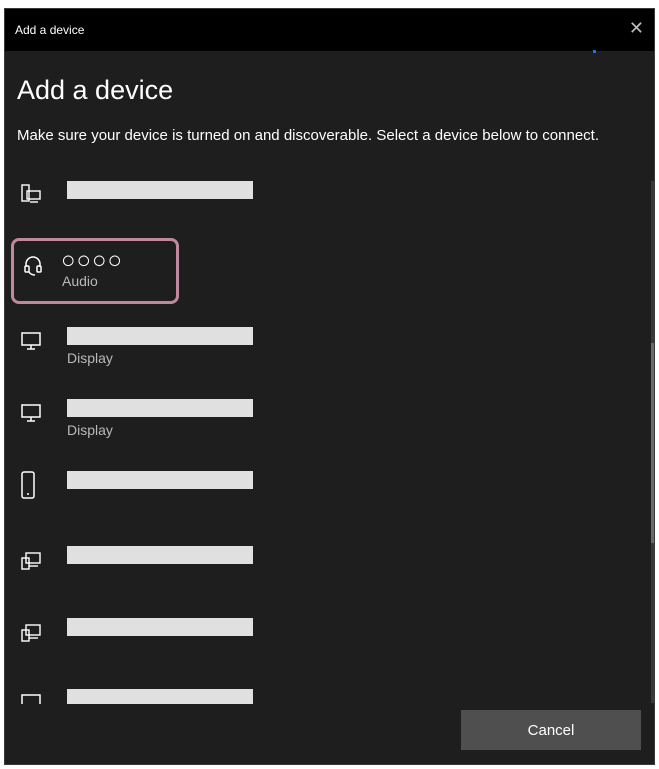  What do you see at coordinates (95, 90) in the screenshot?
I see `page-title: Add a device` at bounding box center [95, 90].